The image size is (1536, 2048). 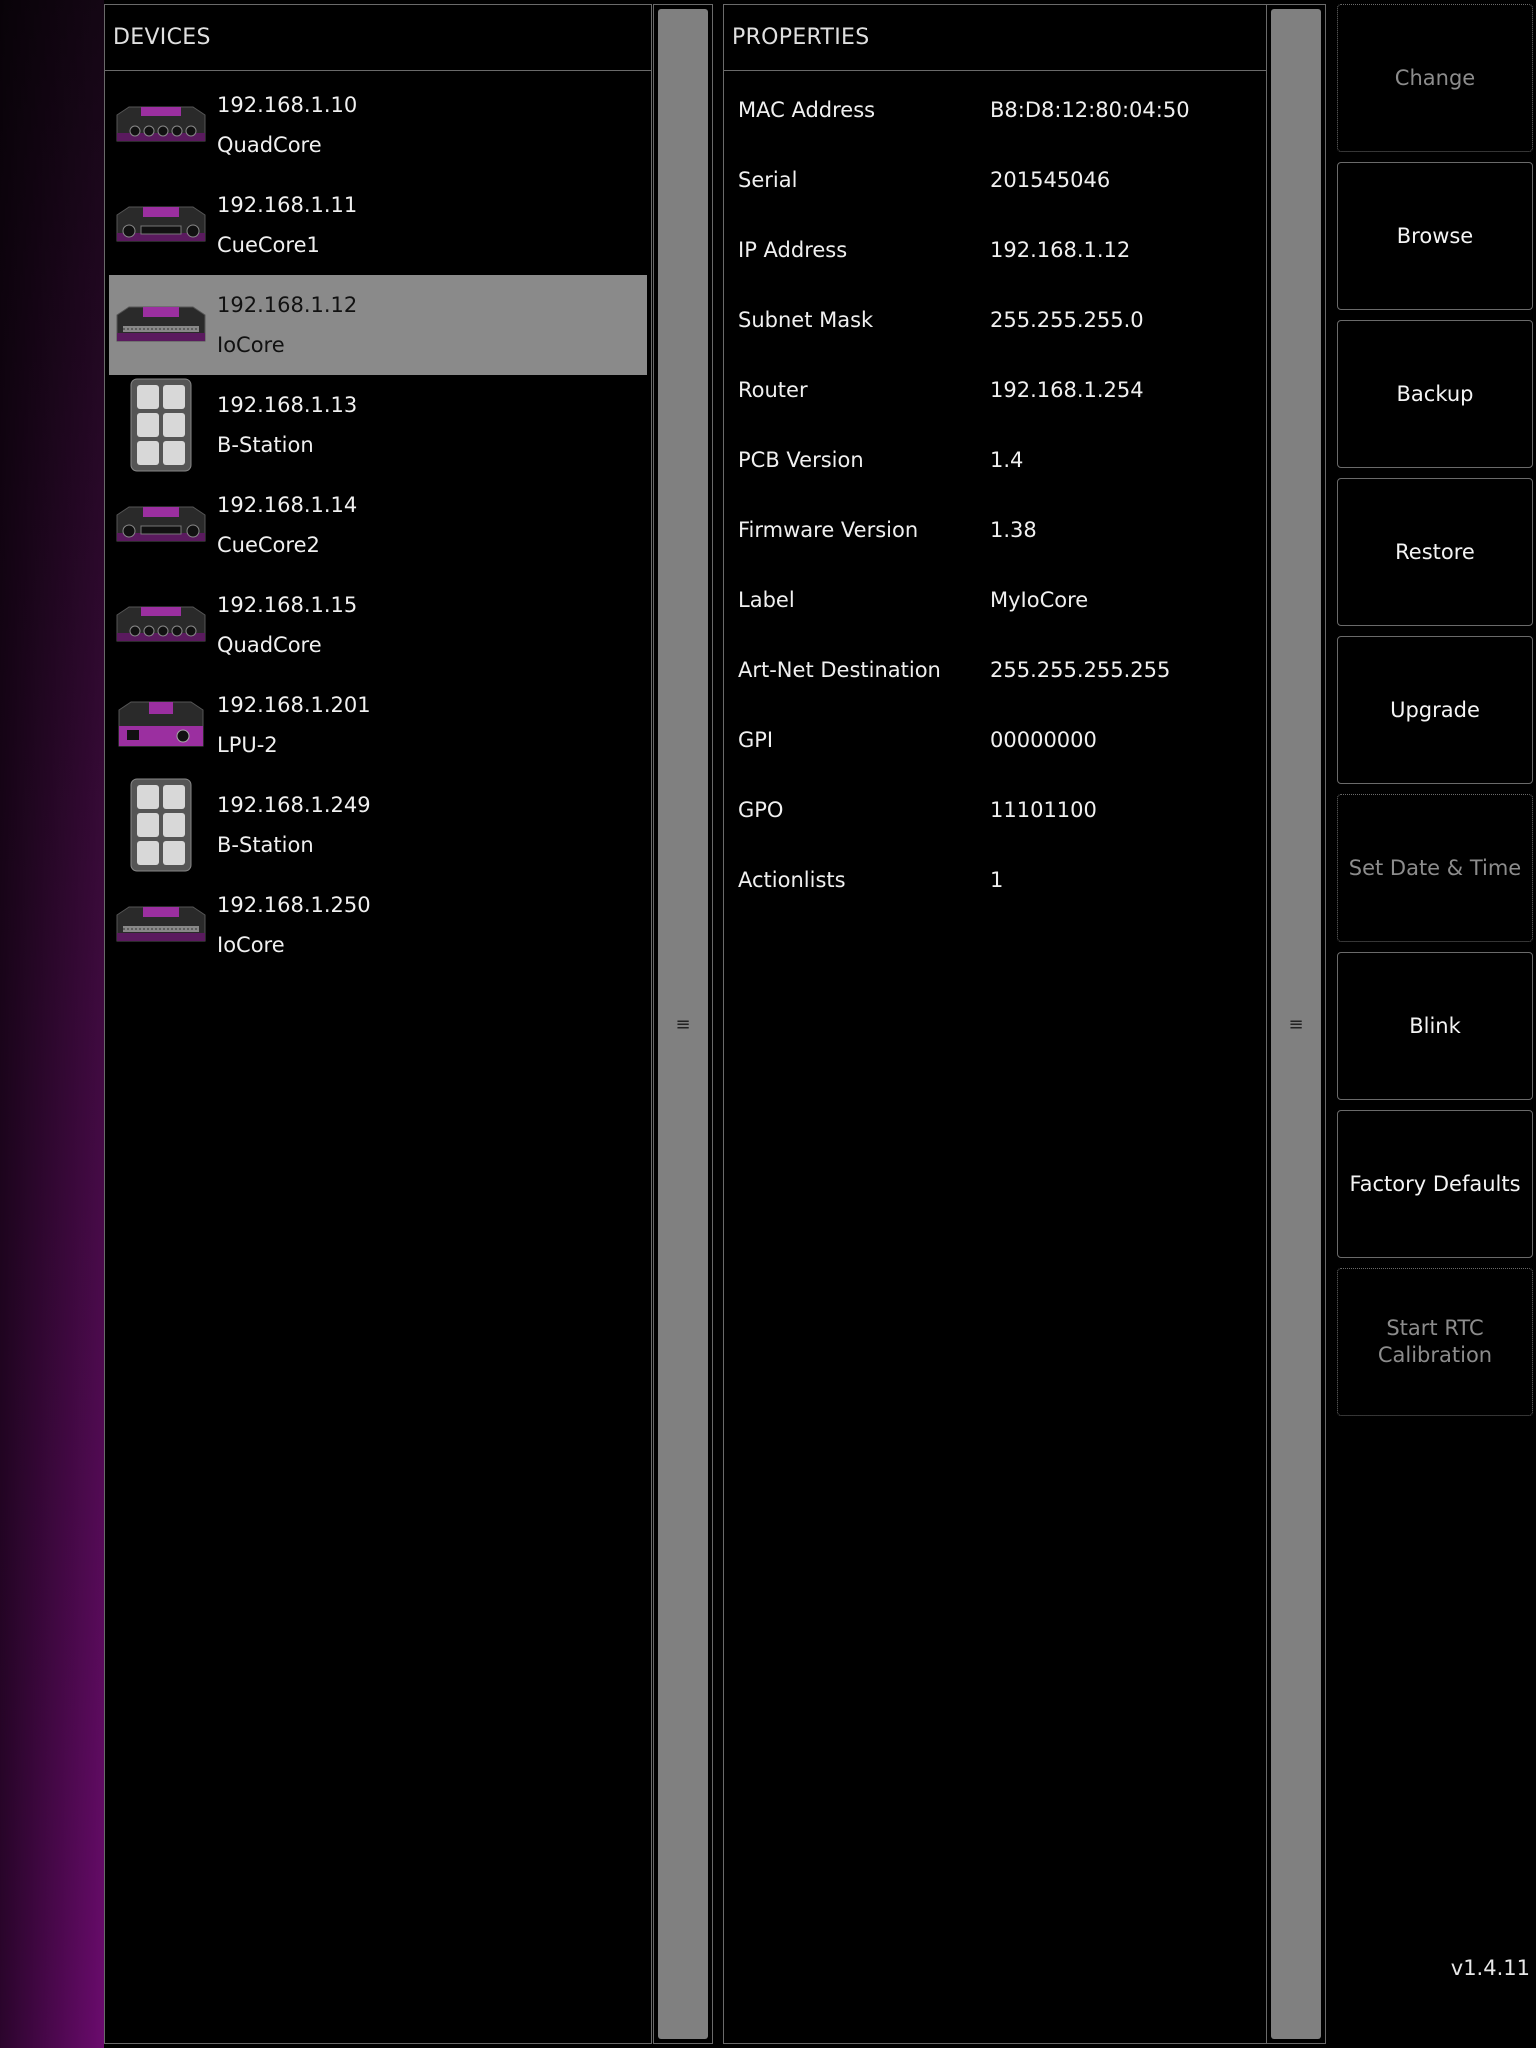 I want to click on backup-button: Backup, so click(x=1435, y=394).